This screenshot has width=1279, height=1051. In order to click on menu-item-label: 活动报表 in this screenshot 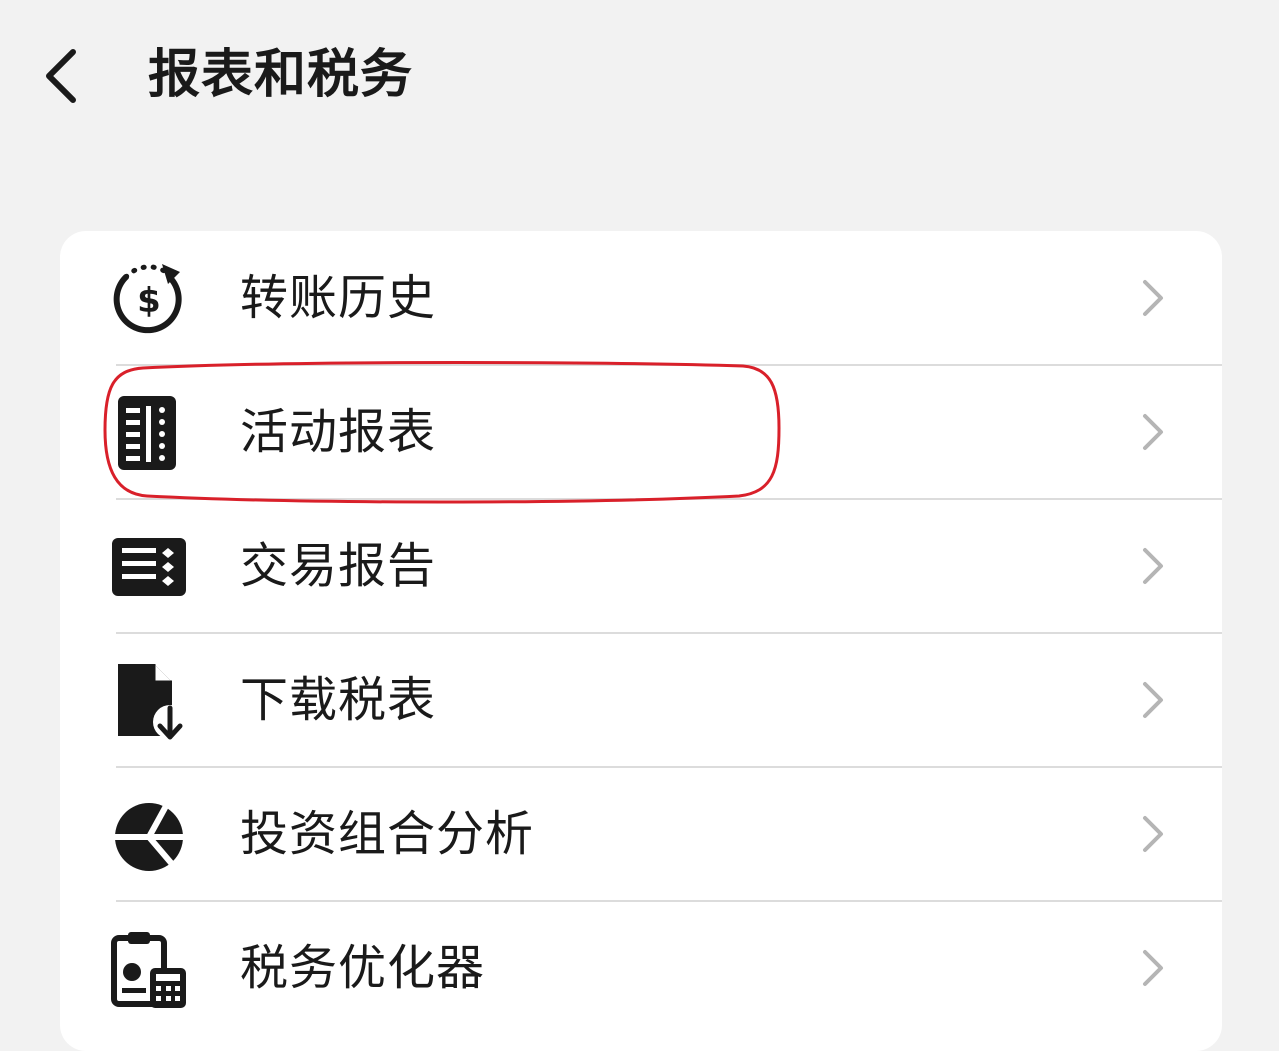, I will do `click(338, 432)`.